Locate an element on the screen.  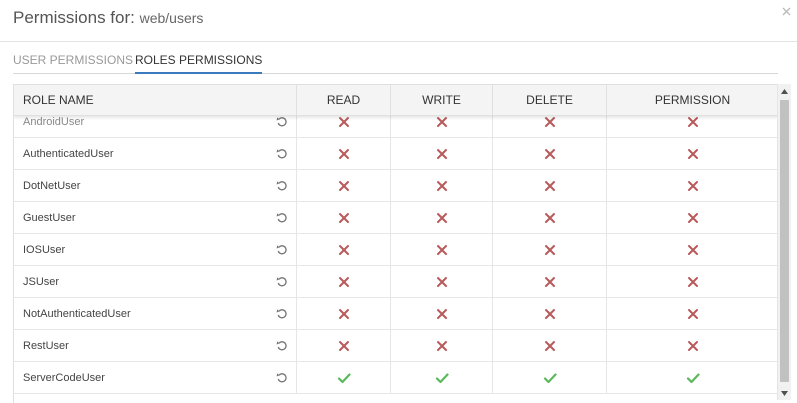
role-name: ServerCodeUser is located at coordinates (64, 377).